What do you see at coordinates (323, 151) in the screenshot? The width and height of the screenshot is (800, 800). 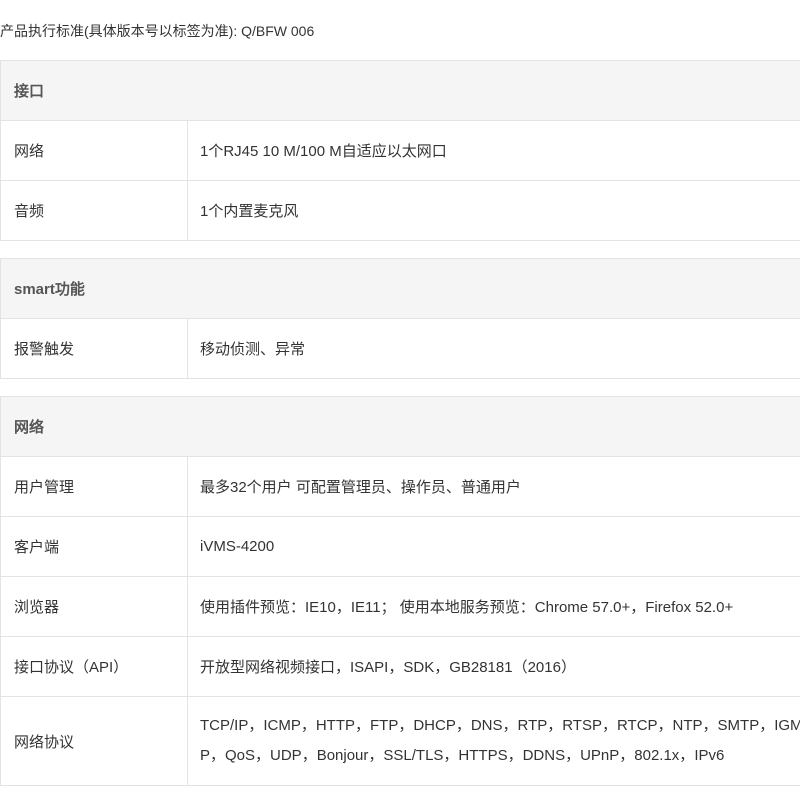 I see `spec-value: 1个RJ45 10 M/100 M自适应以太网口` at bounding box center [323, 151].